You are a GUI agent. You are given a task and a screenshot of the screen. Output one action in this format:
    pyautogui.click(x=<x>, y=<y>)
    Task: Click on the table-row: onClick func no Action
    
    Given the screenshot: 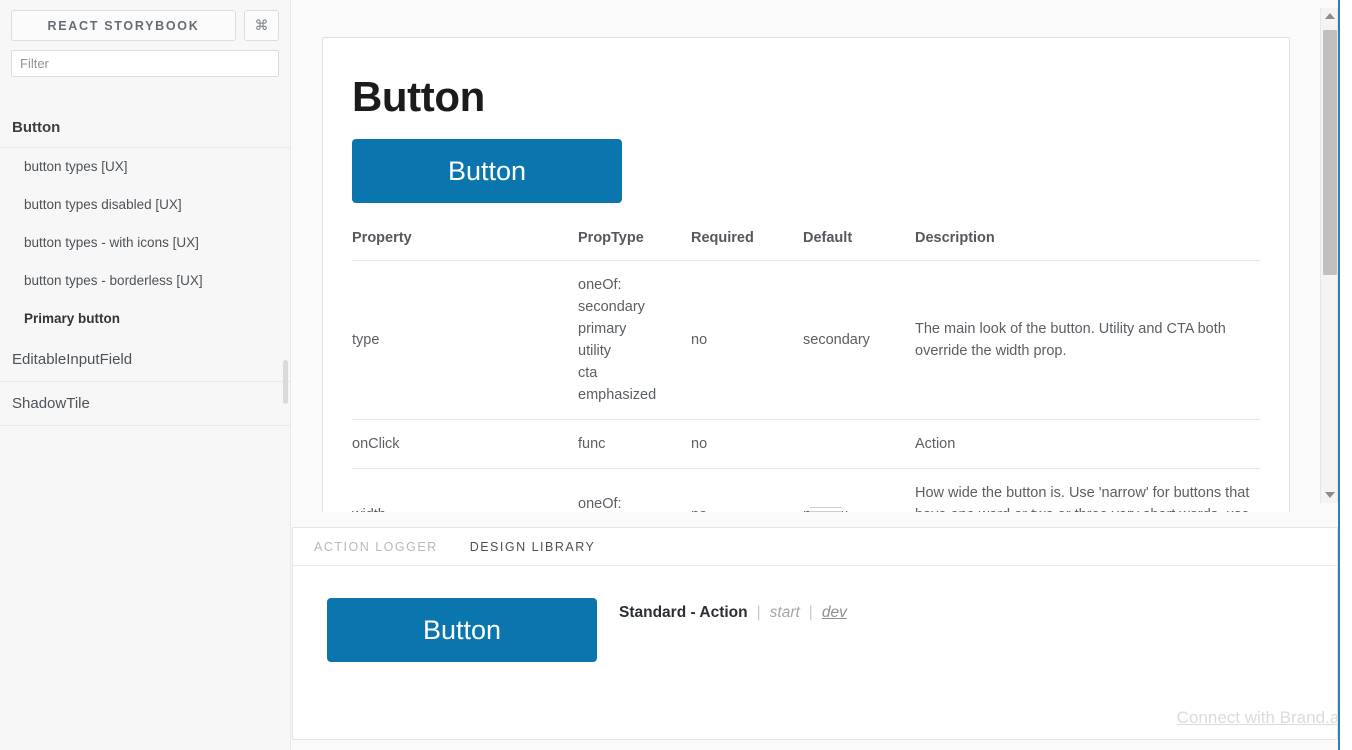 What is the action you would take?
    pyautogui.click(x=806, y=444)
    